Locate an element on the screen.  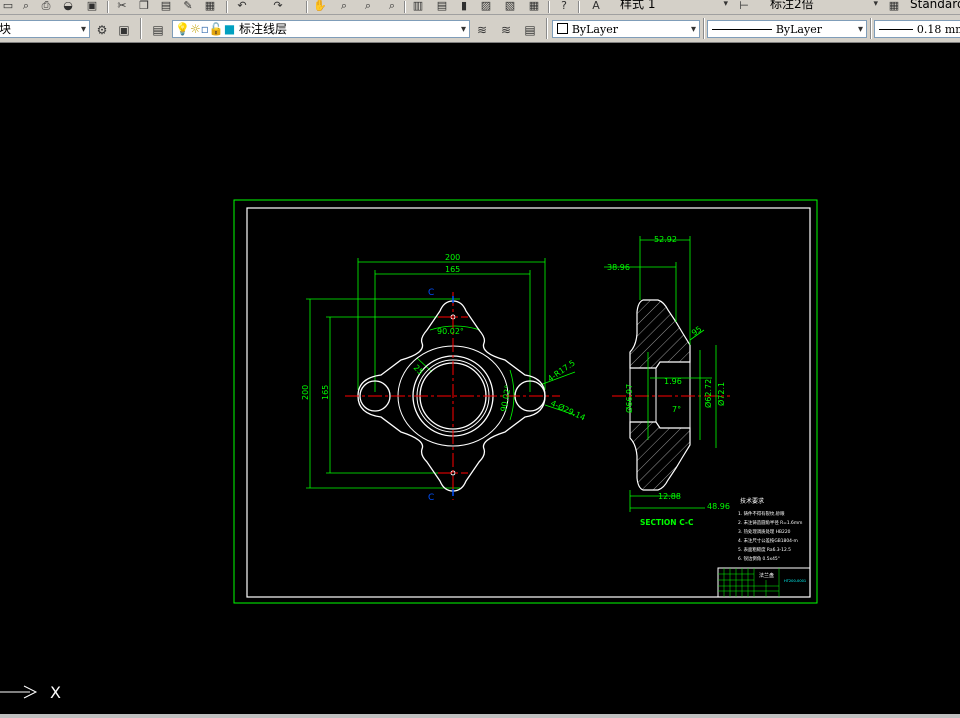
dim-52-92: 52.92 is located at coordinates (665, 239).